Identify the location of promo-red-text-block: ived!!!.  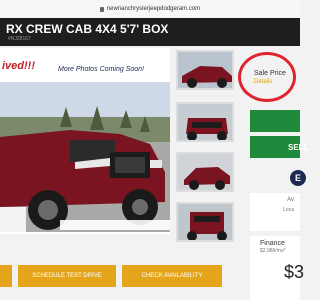
(21, 65).